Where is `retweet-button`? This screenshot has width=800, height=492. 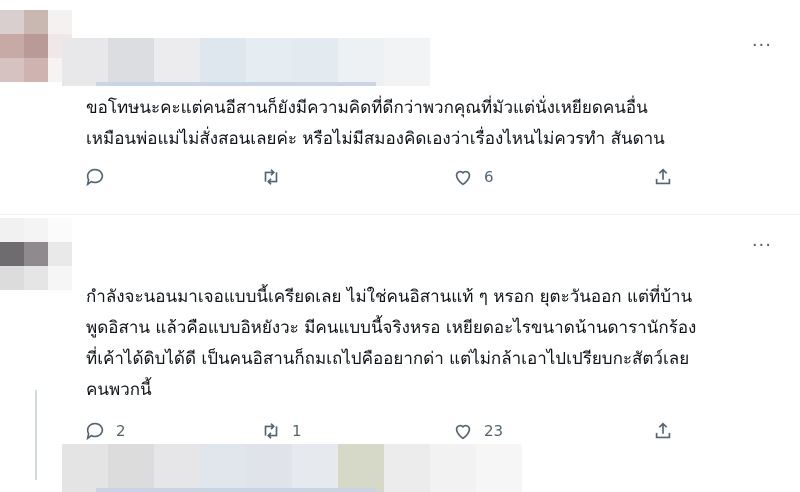
retweet-button is located at coordinates (276, 177).